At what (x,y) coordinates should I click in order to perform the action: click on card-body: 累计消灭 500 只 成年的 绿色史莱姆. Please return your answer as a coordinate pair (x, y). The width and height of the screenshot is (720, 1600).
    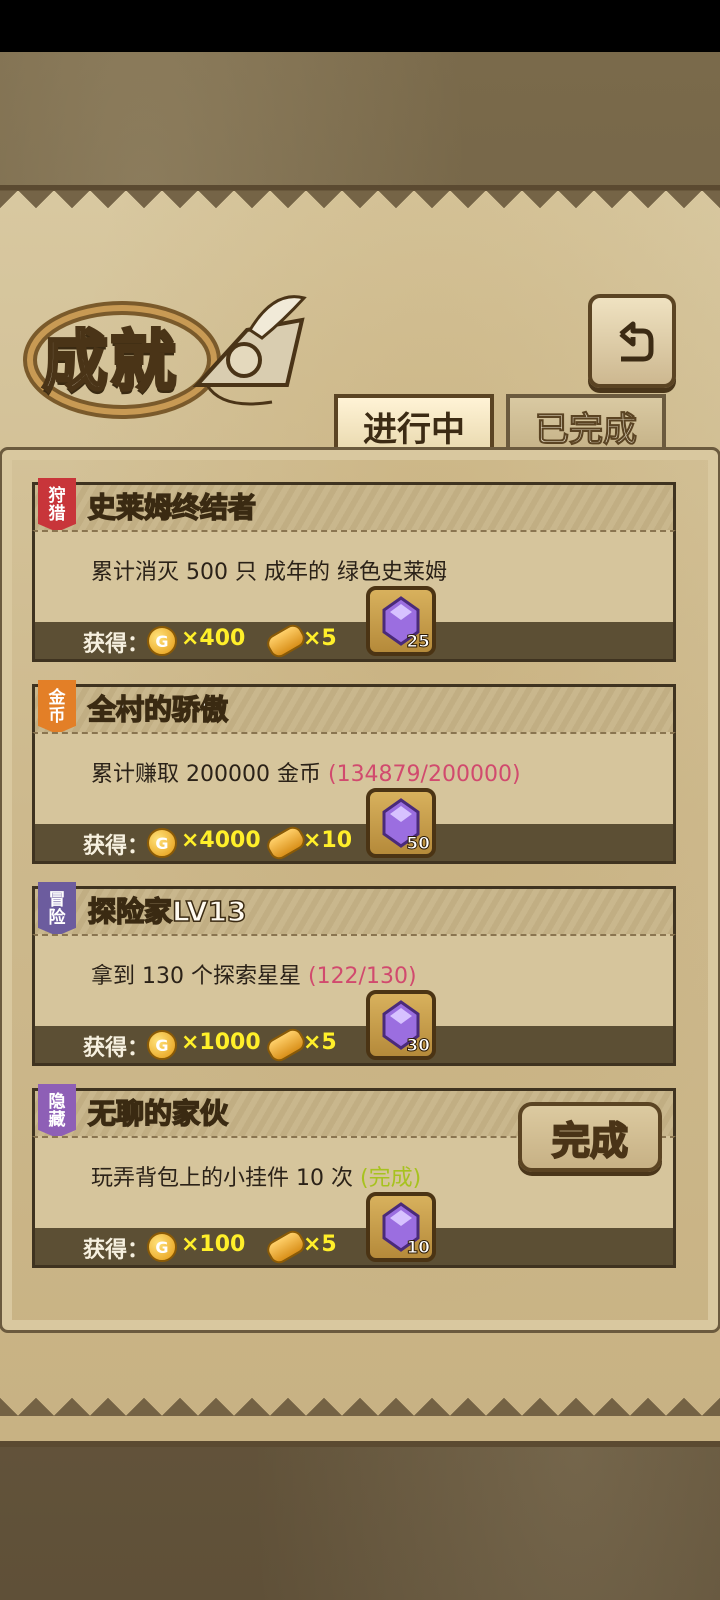
    Looking at the image, I should click on (354, 576).